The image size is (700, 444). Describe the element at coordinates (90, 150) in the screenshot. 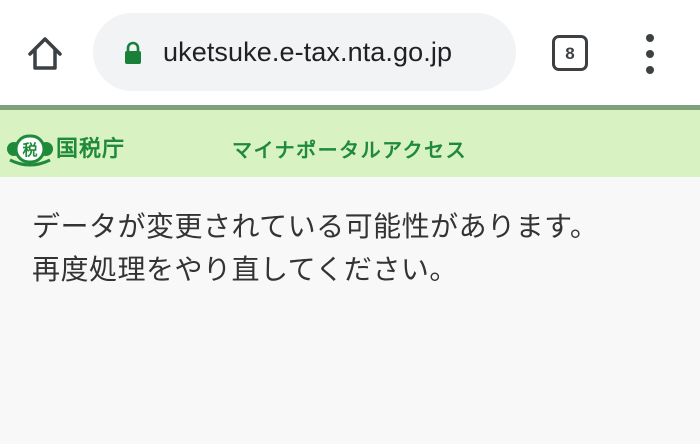

I see `site-logo-text: 国税庁` at that location.